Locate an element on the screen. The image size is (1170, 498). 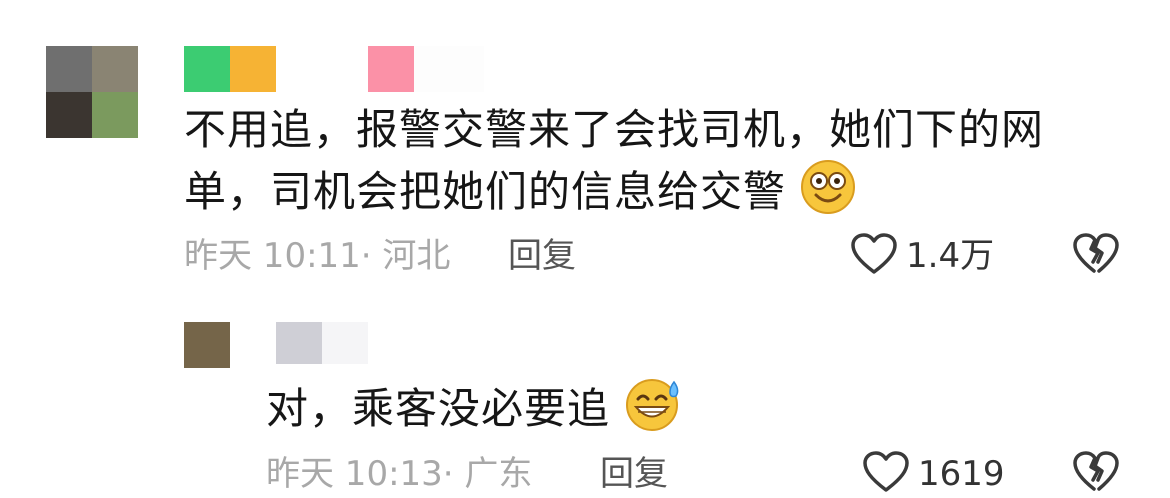
like-count: 1.4万 is located at coordinates (950, 256).